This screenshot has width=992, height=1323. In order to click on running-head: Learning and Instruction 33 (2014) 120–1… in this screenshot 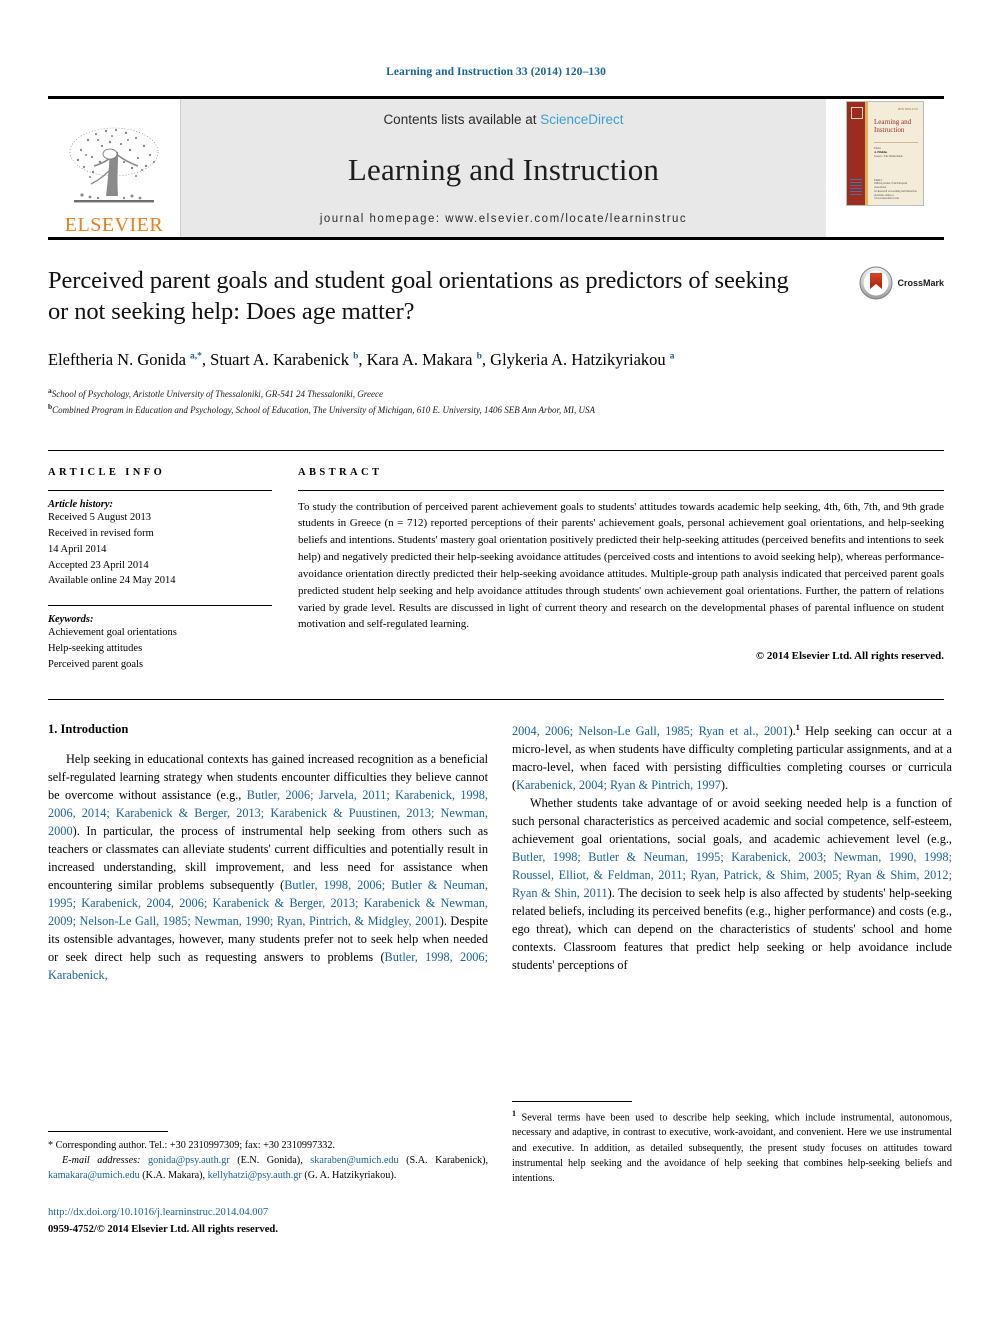, I will do `click(496, 72)`.